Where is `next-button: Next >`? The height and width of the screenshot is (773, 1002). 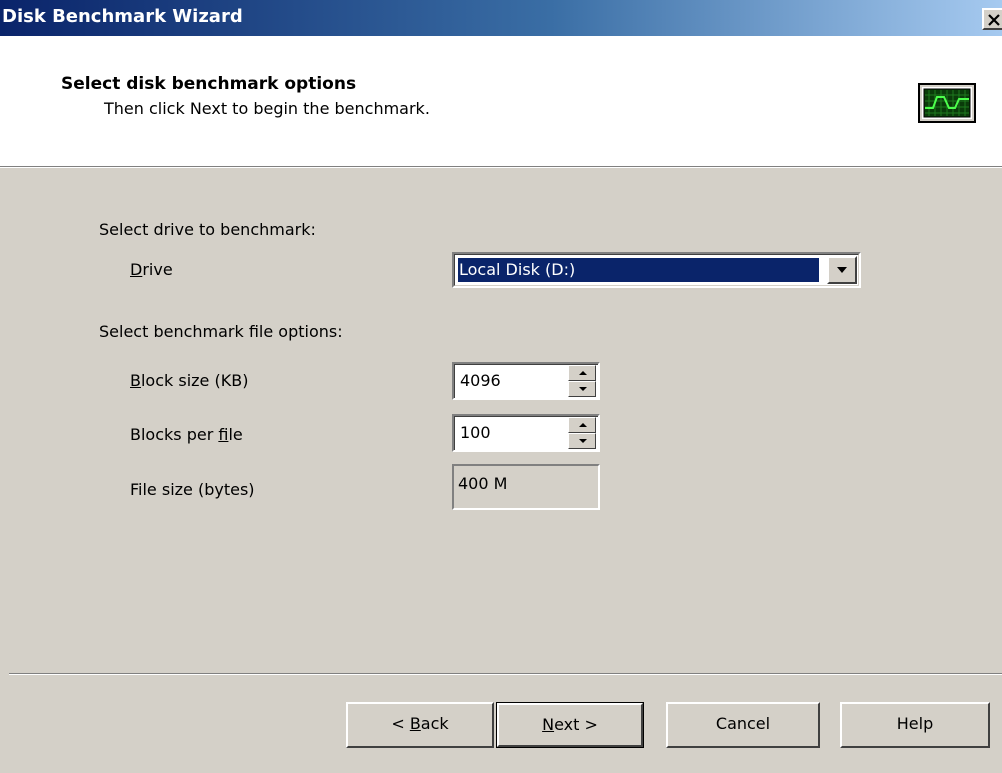 next-button: Next > is located at coordinates (570, 725).